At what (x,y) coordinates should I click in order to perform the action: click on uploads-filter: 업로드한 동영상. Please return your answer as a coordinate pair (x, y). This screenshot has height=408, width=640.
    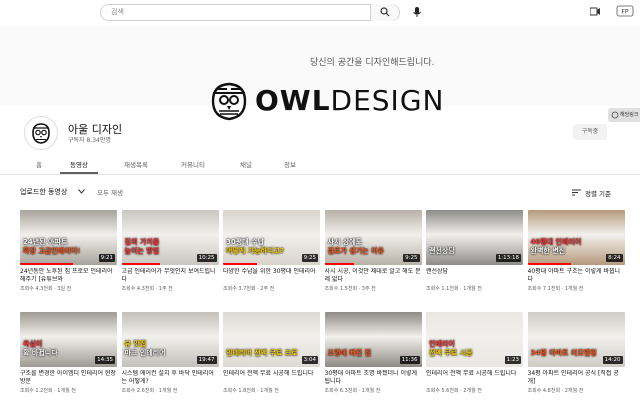
    Looking at the image, I should click on (43, 192).